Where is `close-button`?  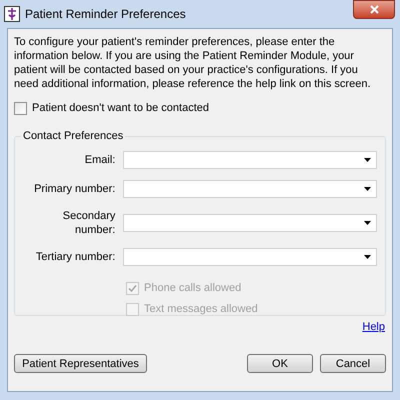 close-button is located at coordinates (374, 9).